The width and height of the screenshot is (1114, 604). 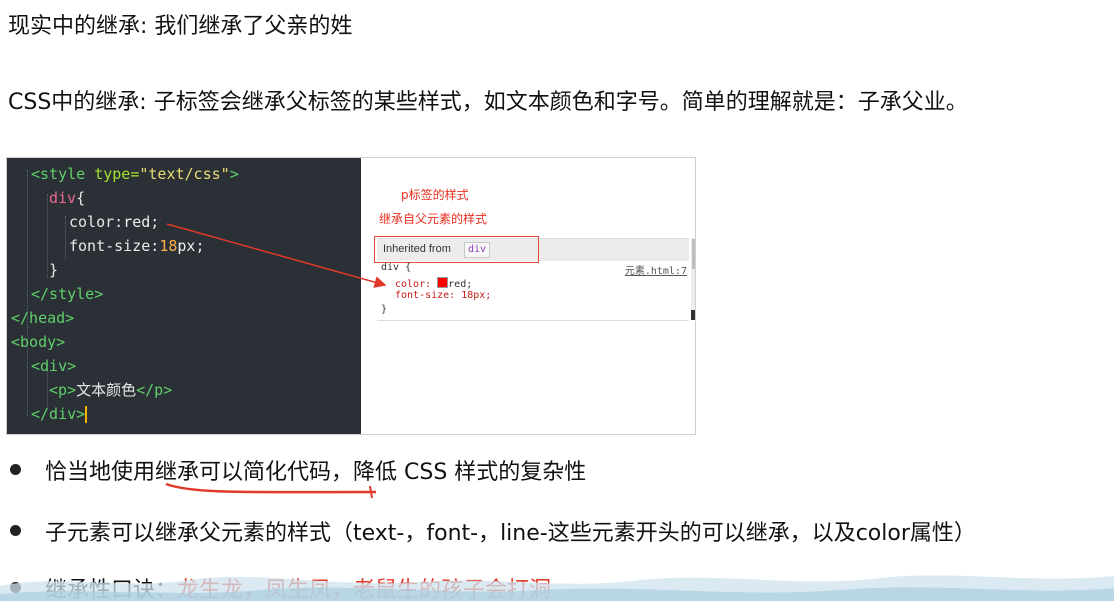 I want to click on intro-real-life: 现实中的继承: 我们继承了父亲的姓, so click(x=180, y=26).